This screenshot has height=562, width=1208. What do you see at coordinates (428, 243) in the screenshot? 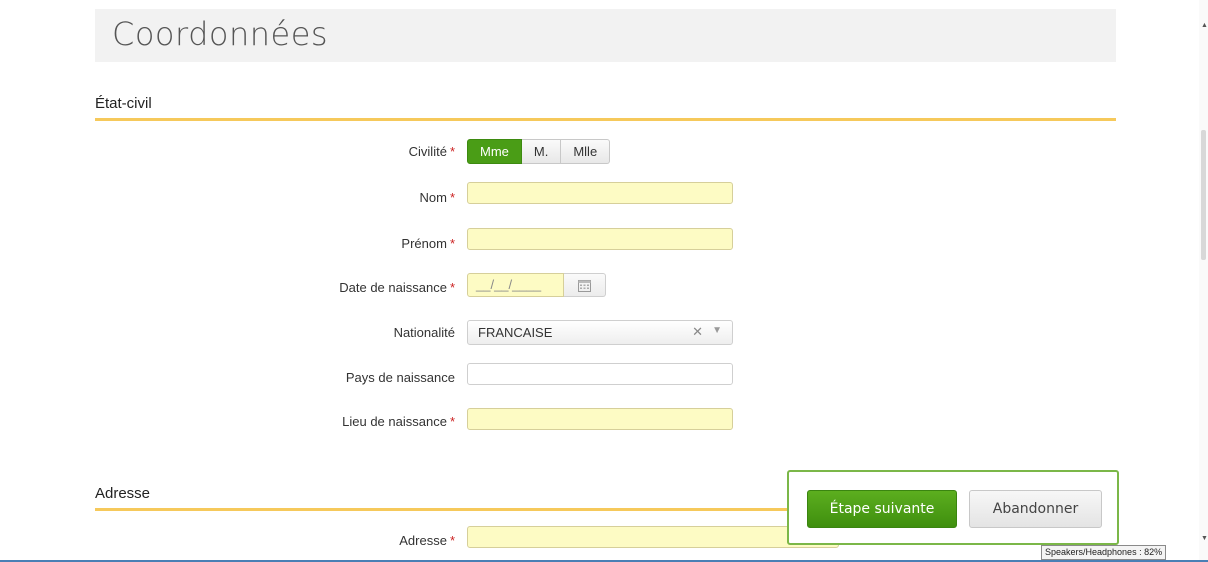
I see `prenom-label: Prénom *` at bounding box center [428, 243].